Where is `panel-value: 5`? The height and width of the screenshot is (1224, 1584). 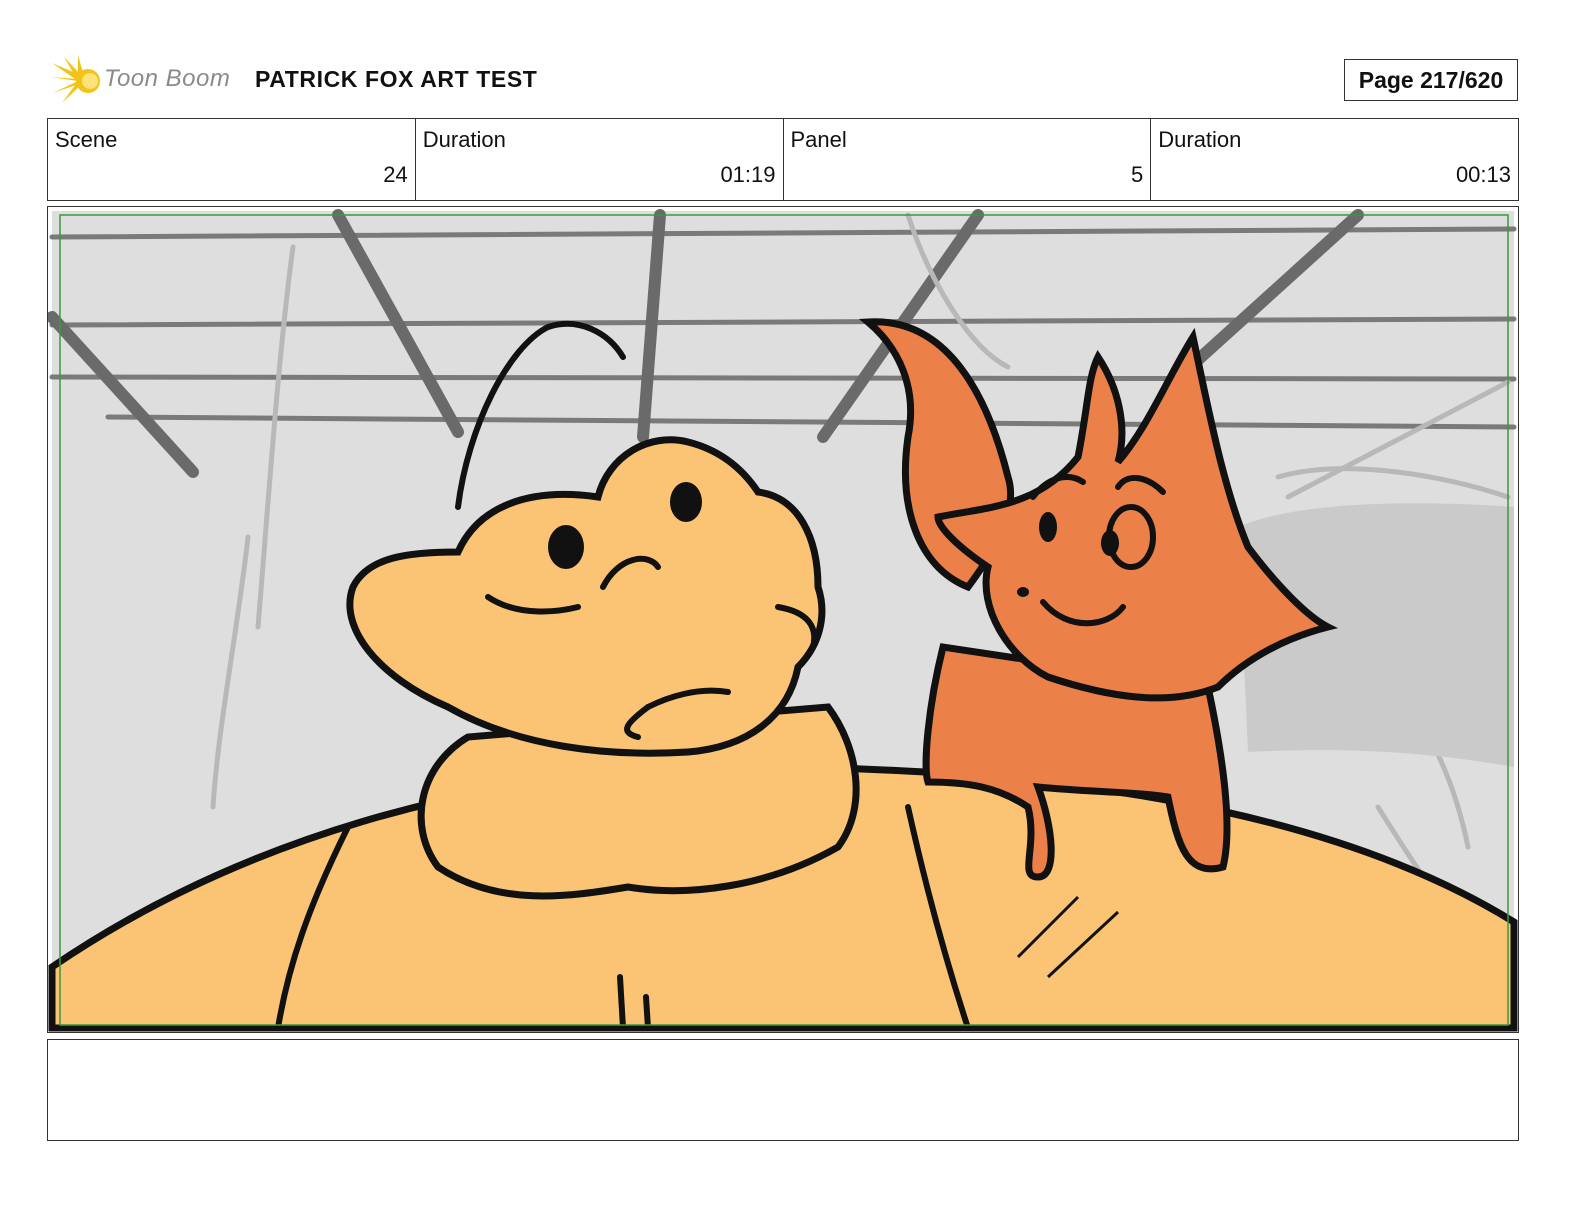 panel-value: 5 is located at coordinates (1137, 174).